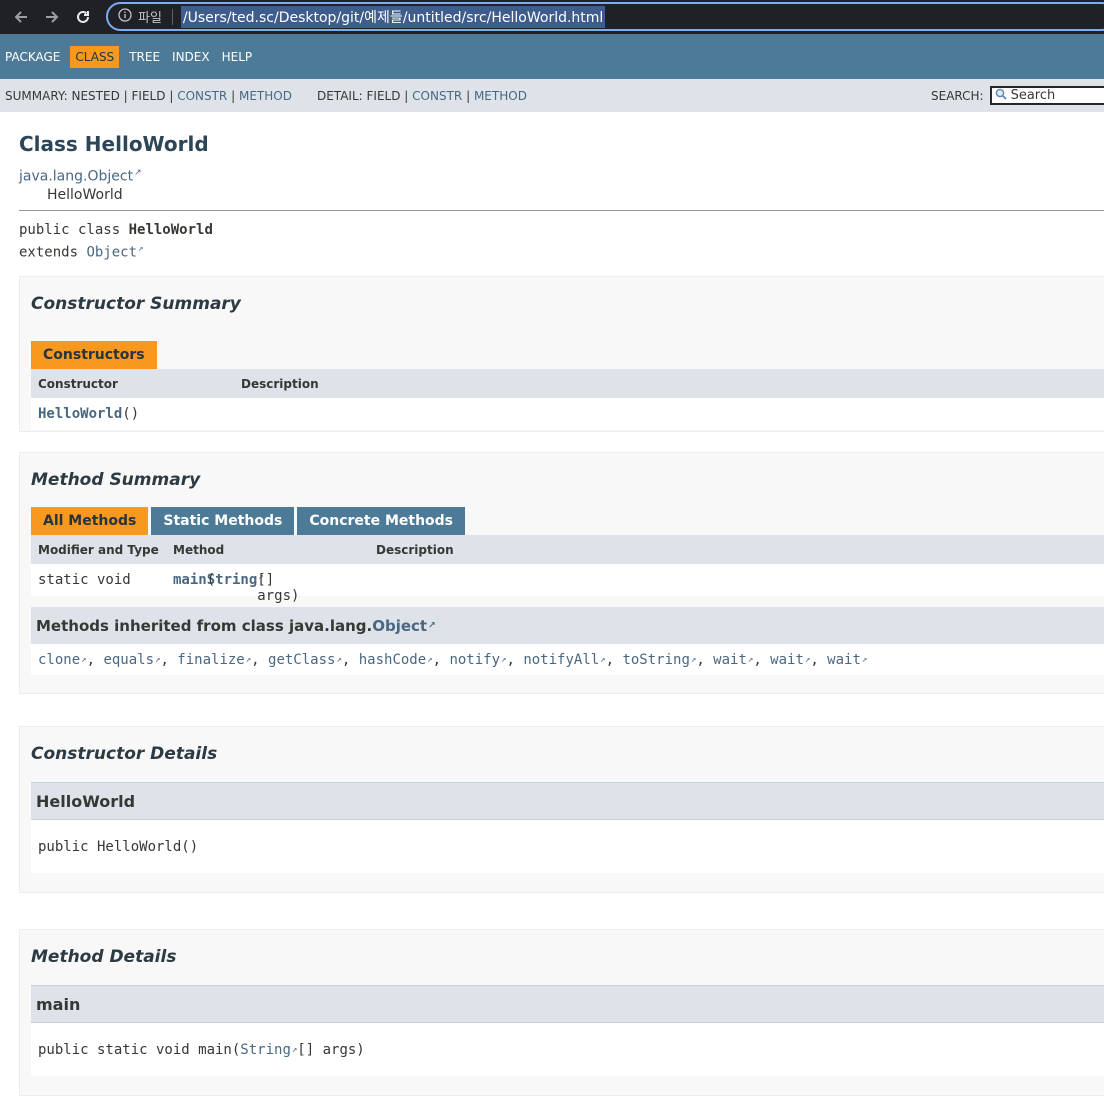 Image resolution: width=1104 pixels, height=1096 pixels. I want to click on parent-class-link: java.lang.Object, so click(76, 177).